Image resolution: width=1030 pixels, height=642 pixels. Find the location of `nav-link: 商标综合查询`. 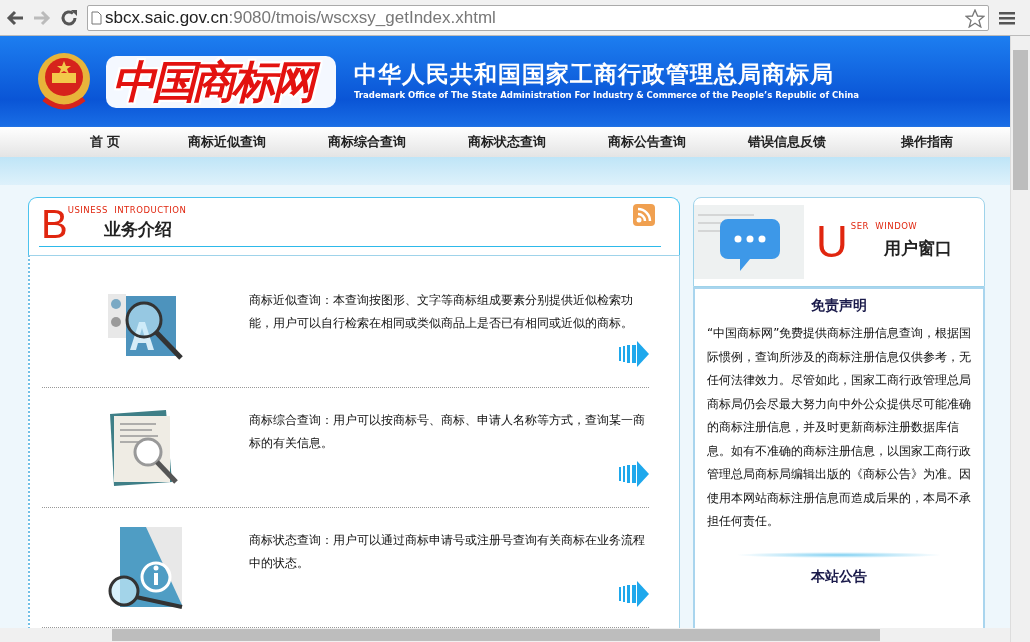

nav-link: 商标综合查询 is located at coordinates (367, 142).